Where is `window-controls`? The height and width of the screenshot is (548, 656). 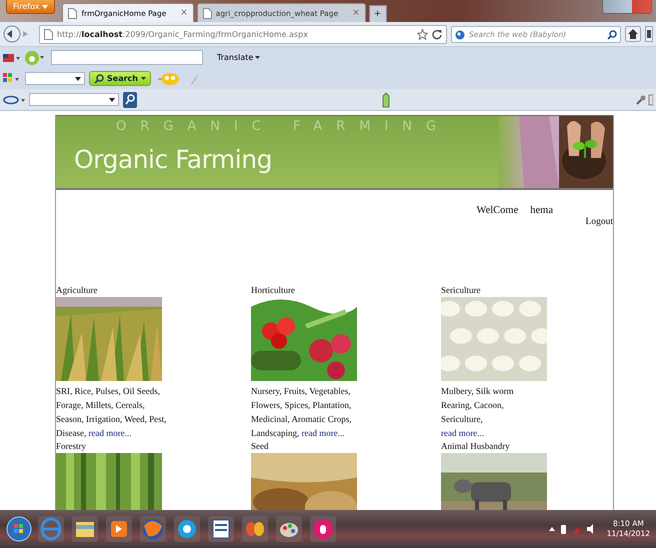
window-controls is located at coordinates (627, 7).